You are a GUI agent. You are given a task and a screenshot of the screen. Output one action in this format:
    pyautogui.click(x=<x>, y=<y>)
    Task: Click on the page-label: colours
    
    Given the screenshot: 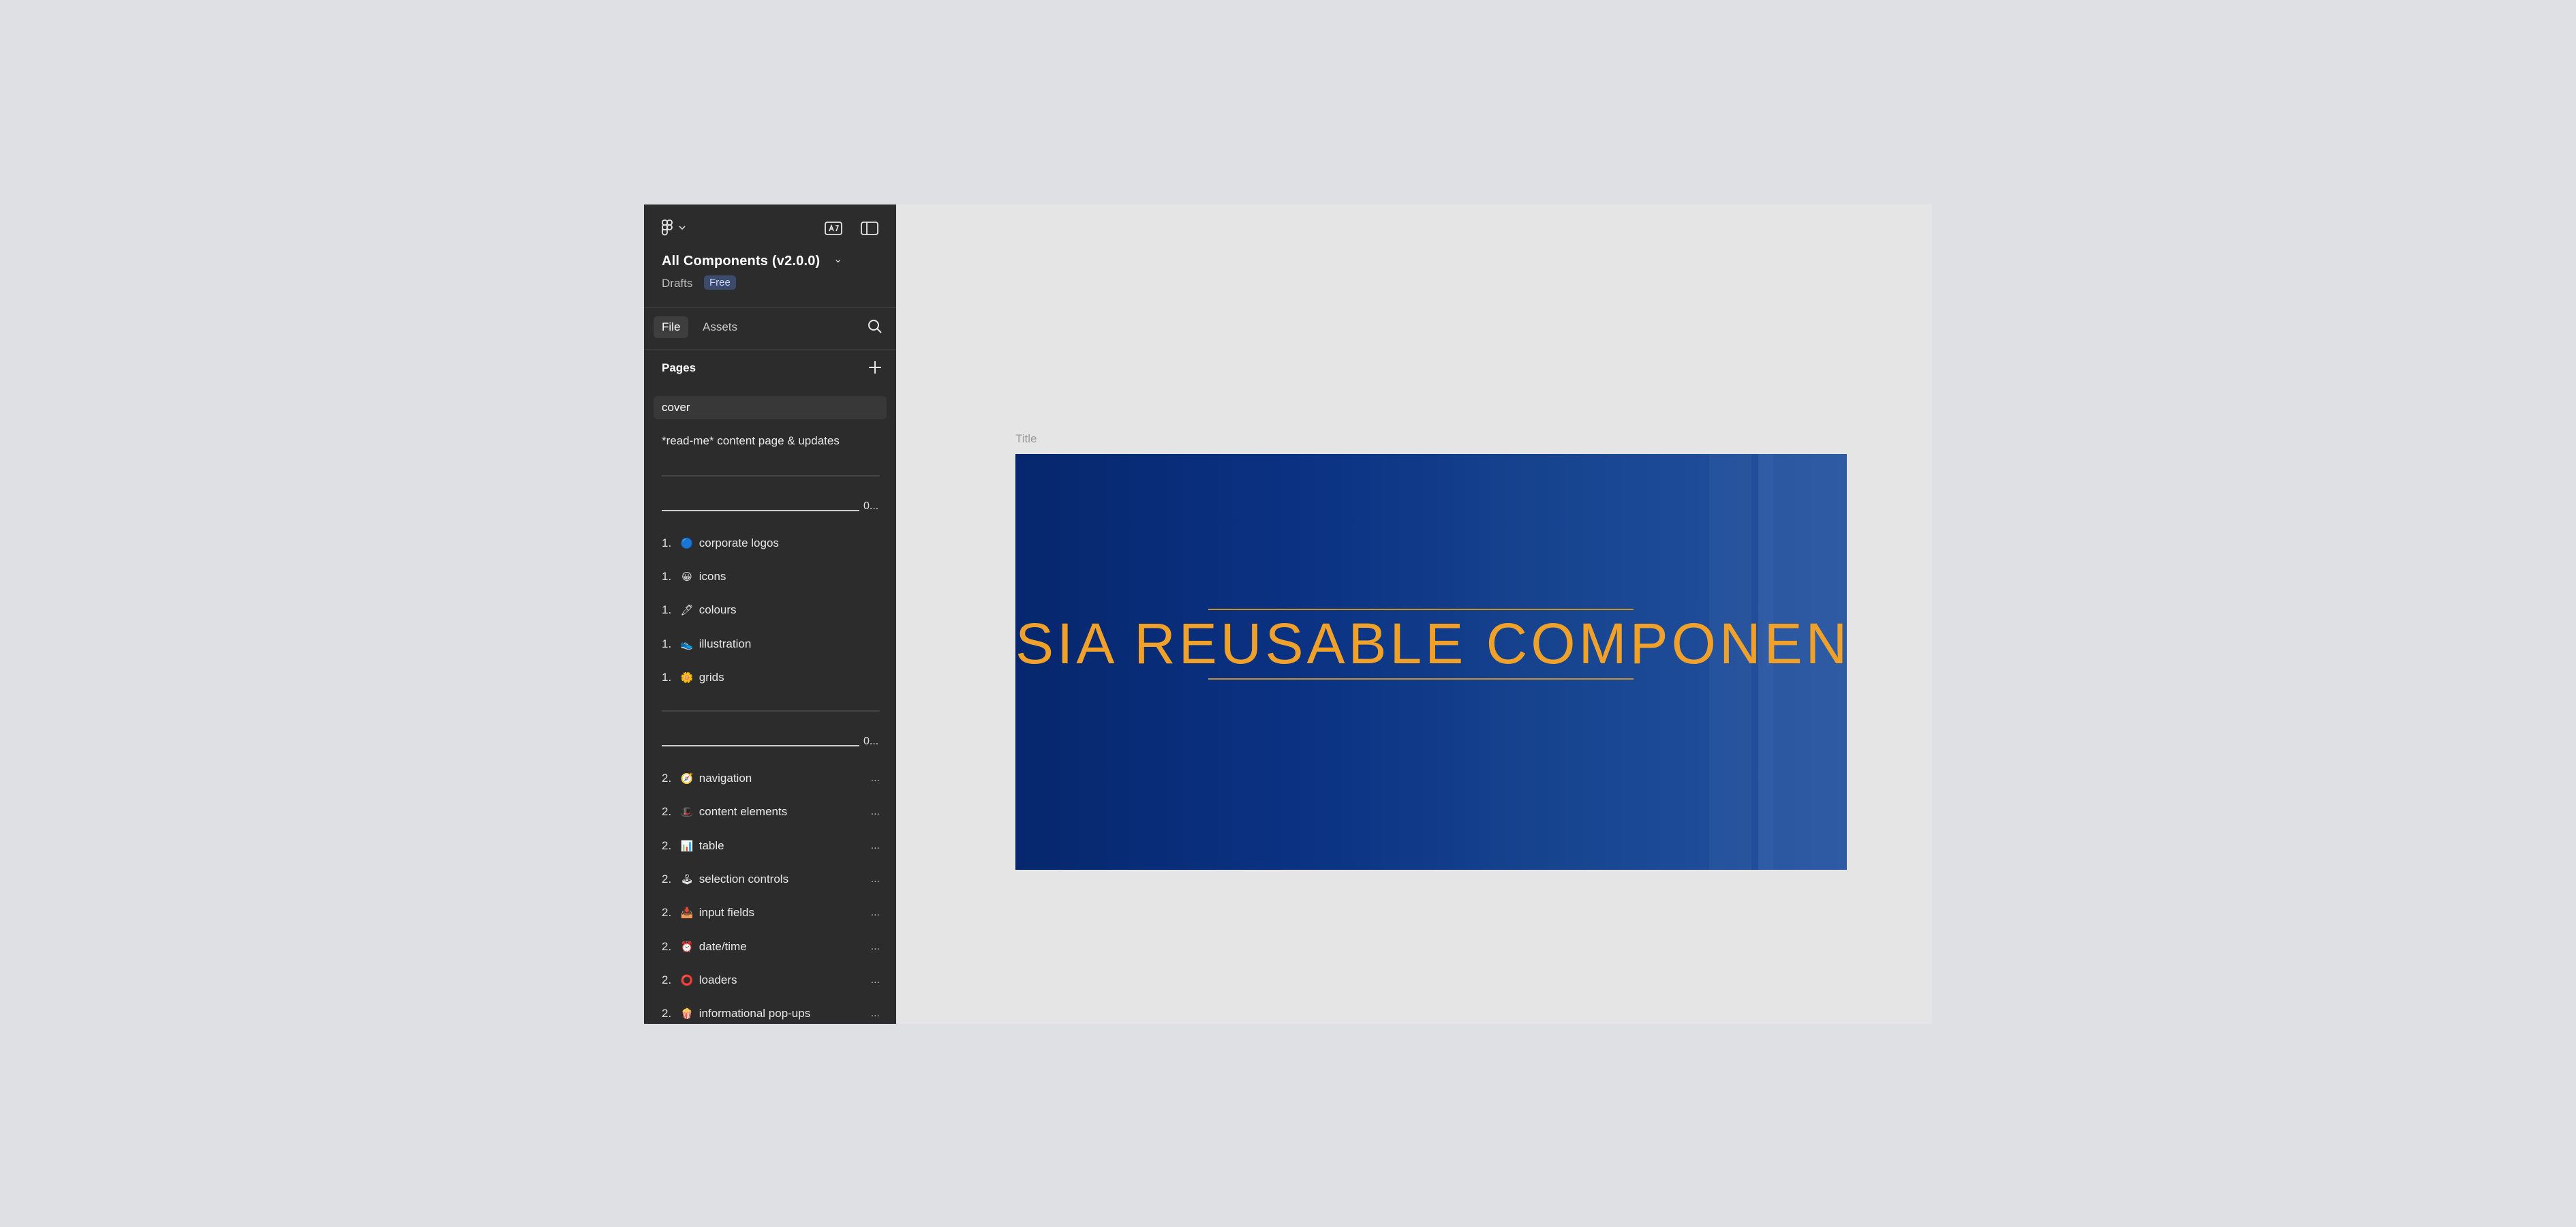 What is the action you would take?
    pyautogui.click(x=718, y=609)
    